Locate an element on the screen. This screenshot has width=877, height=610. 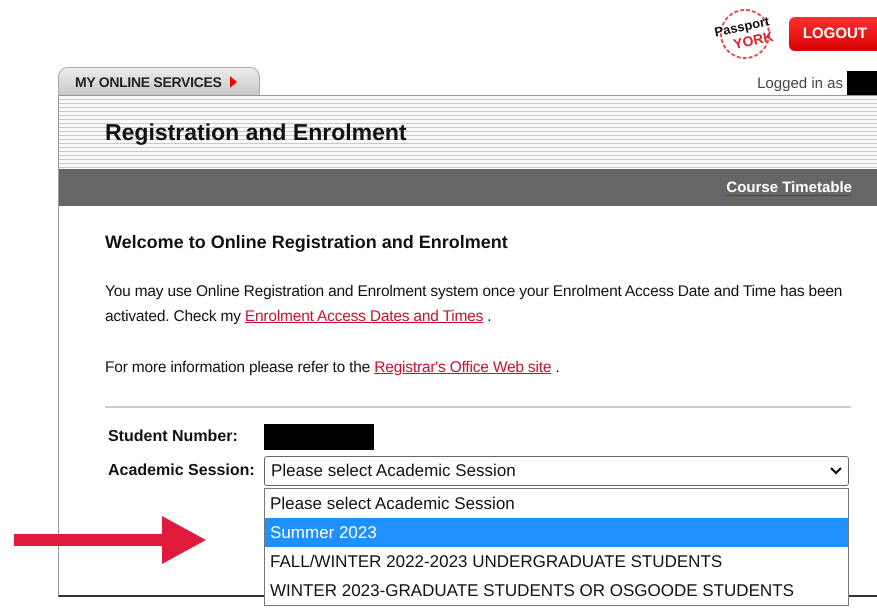
info-paragraph: For more information please refer to the Registrar's Office Web site . is located at coordinates (332, 368).